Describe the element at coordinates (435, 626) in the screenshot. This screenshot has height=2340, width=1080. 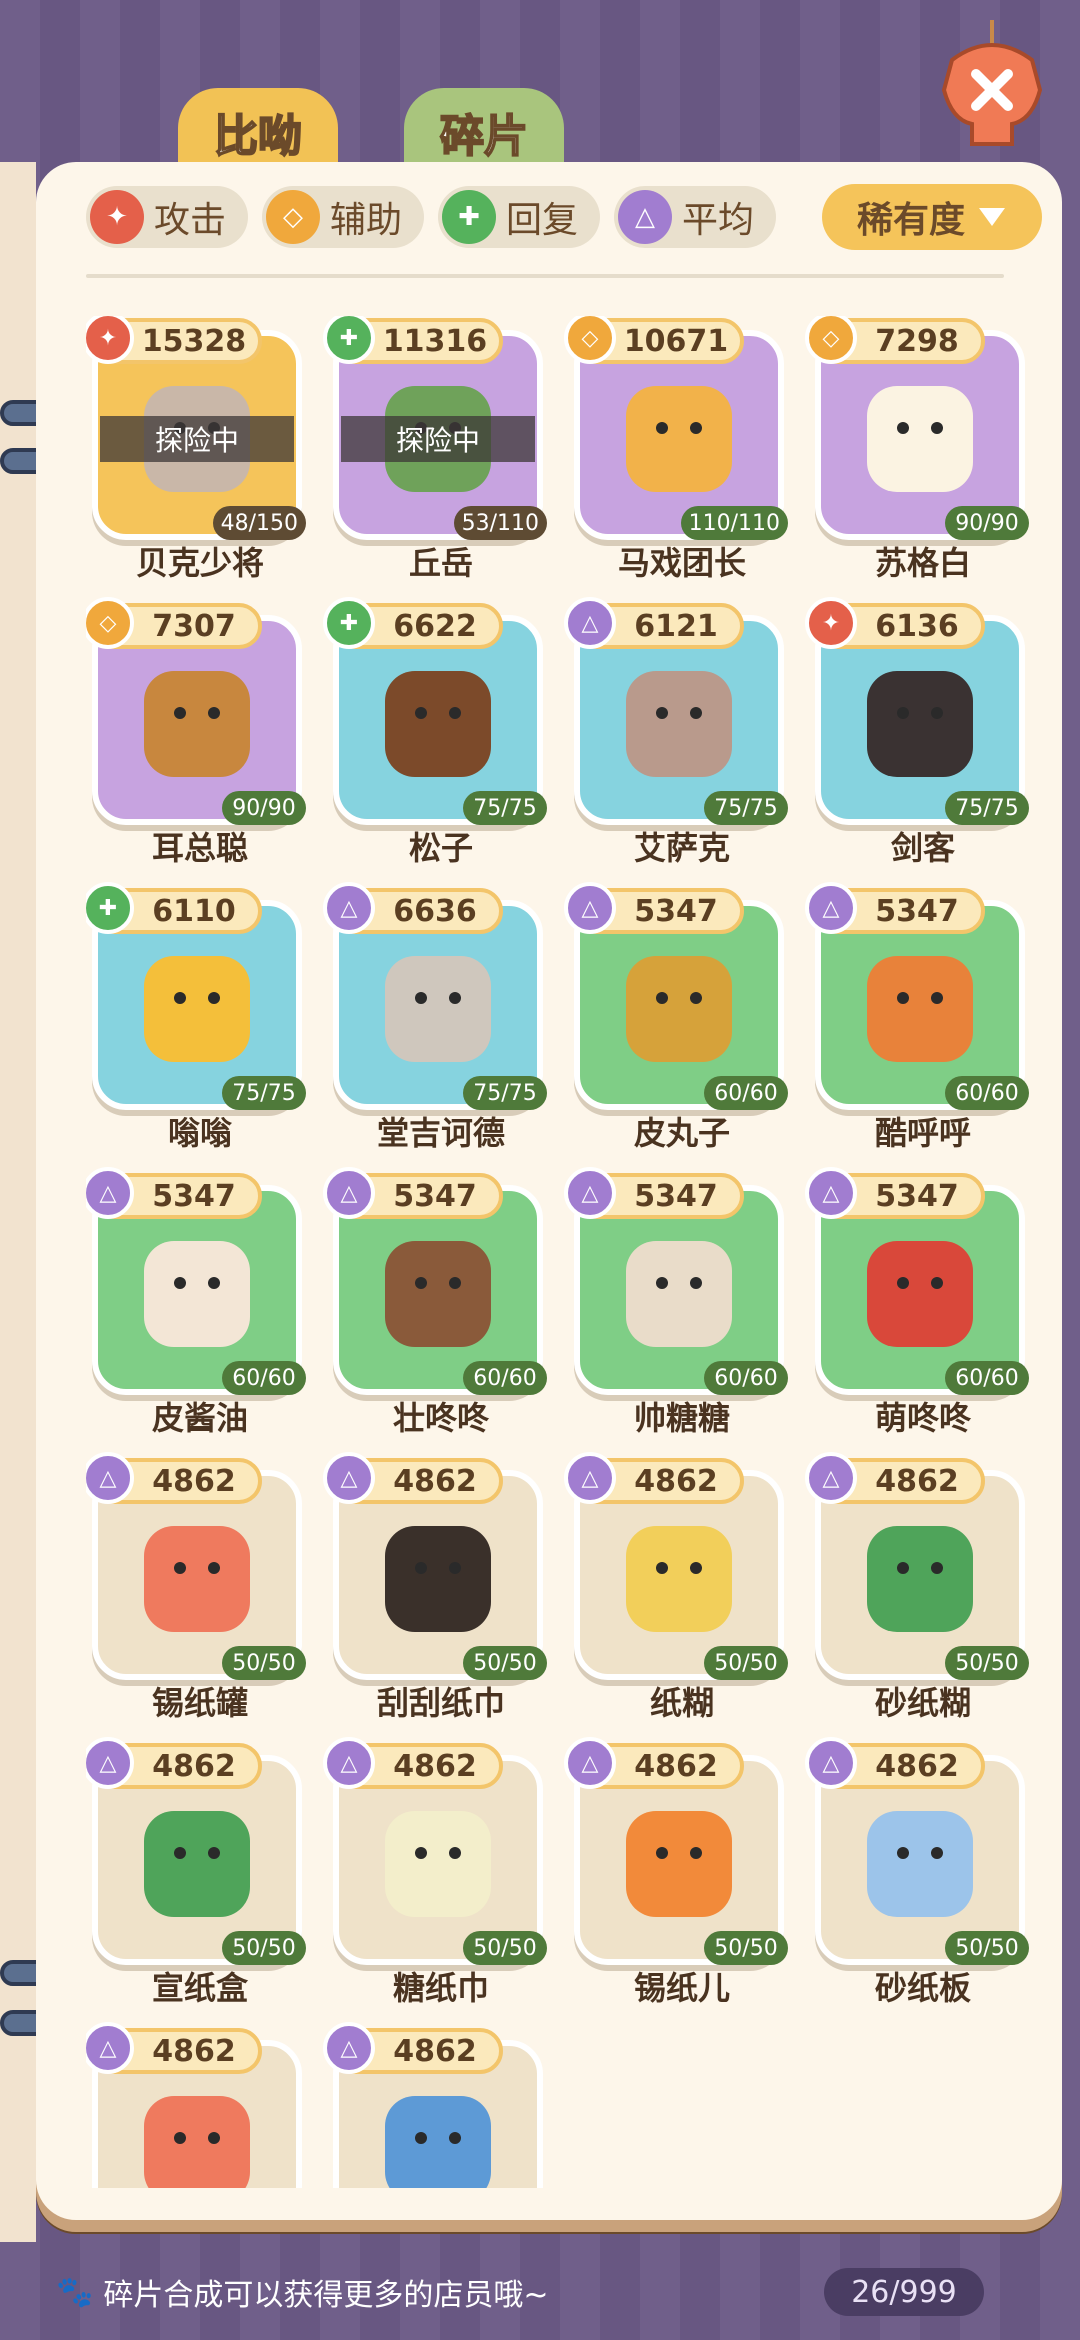
I see `power-value: 6622` at that location.